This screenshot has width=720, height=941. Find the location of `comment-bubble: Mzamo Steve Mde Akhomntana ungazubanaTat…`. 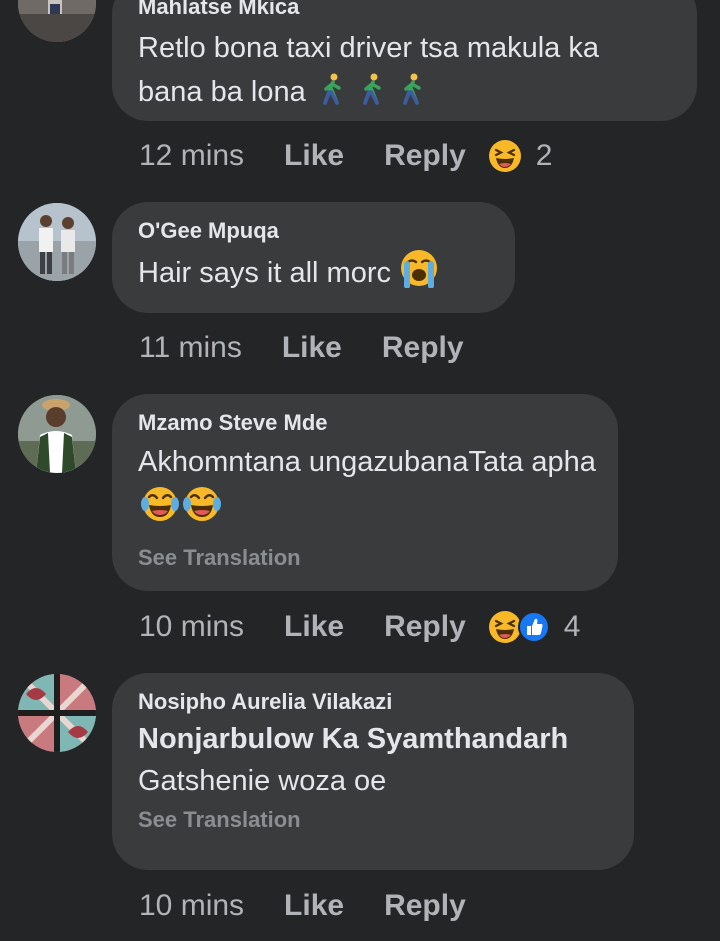

comment-bubble: Mzamo Steve Mde Akhomntana ungazubanaTat… is located at coordinates (365, 492).